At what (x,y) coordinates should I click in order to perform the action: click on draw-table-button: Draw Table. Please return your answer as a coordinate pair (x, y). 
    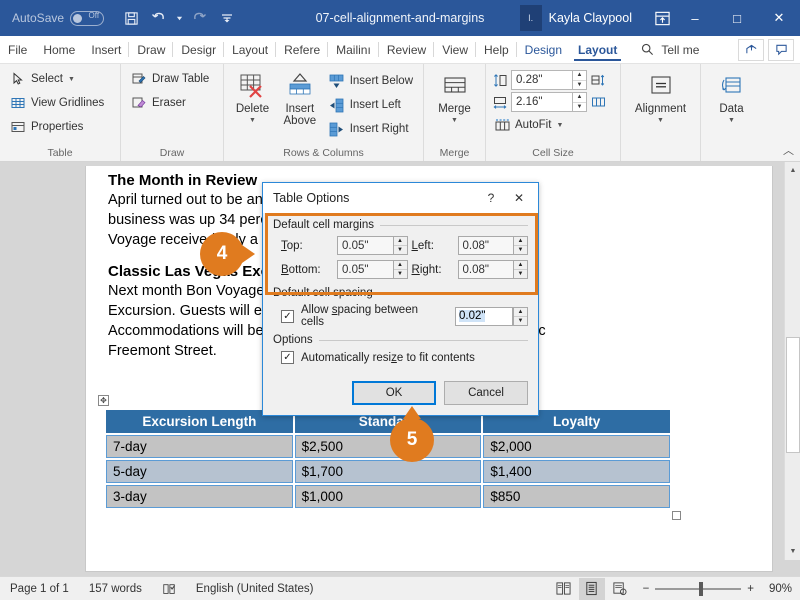
    Looking at the image, I should click on (170, 79).